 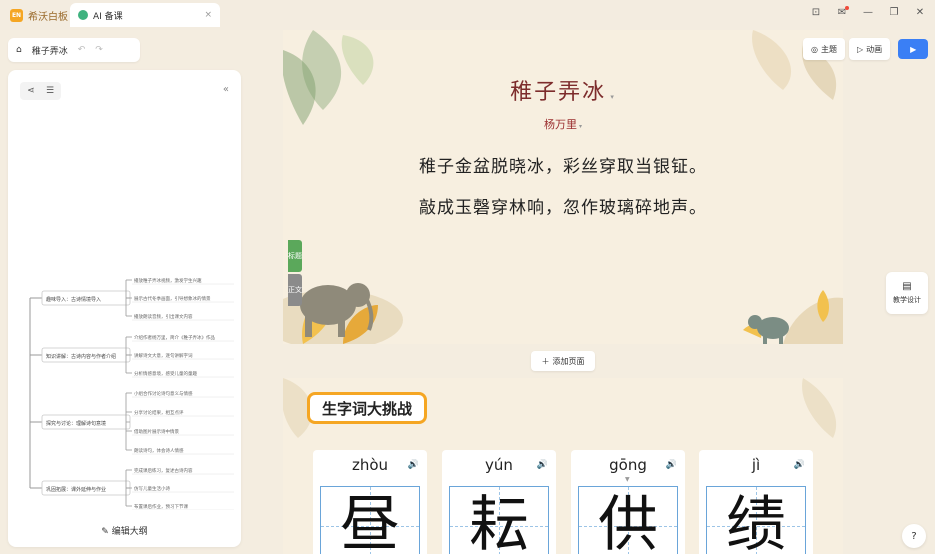 I want to click on edit-outline-button: ✎ 编辑大纲, so click(x=124, y=530).